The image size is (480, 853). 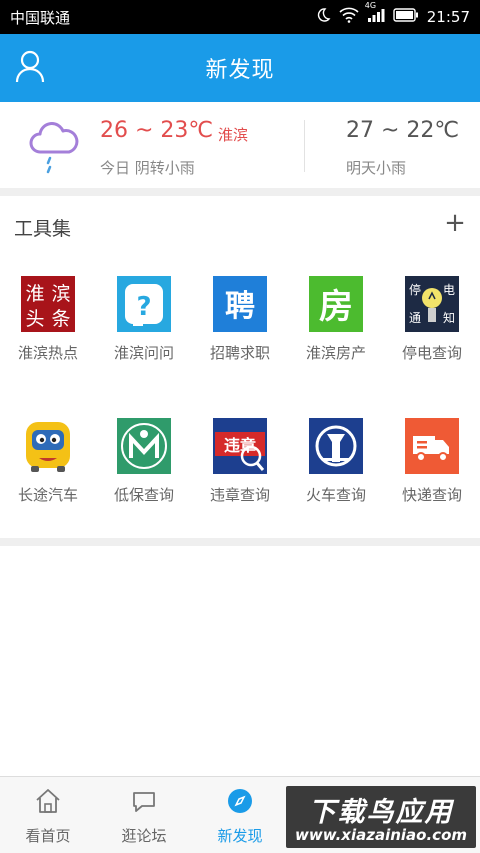 I want to click on network-type-label: 4G, so click(x=370, y=5).